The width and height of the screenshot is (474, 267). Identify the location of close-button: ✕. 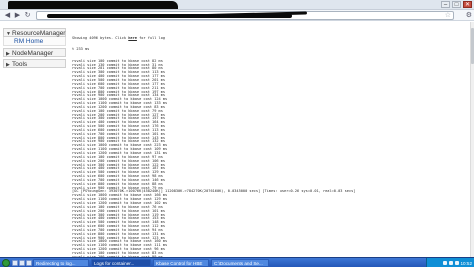
(467, 4).